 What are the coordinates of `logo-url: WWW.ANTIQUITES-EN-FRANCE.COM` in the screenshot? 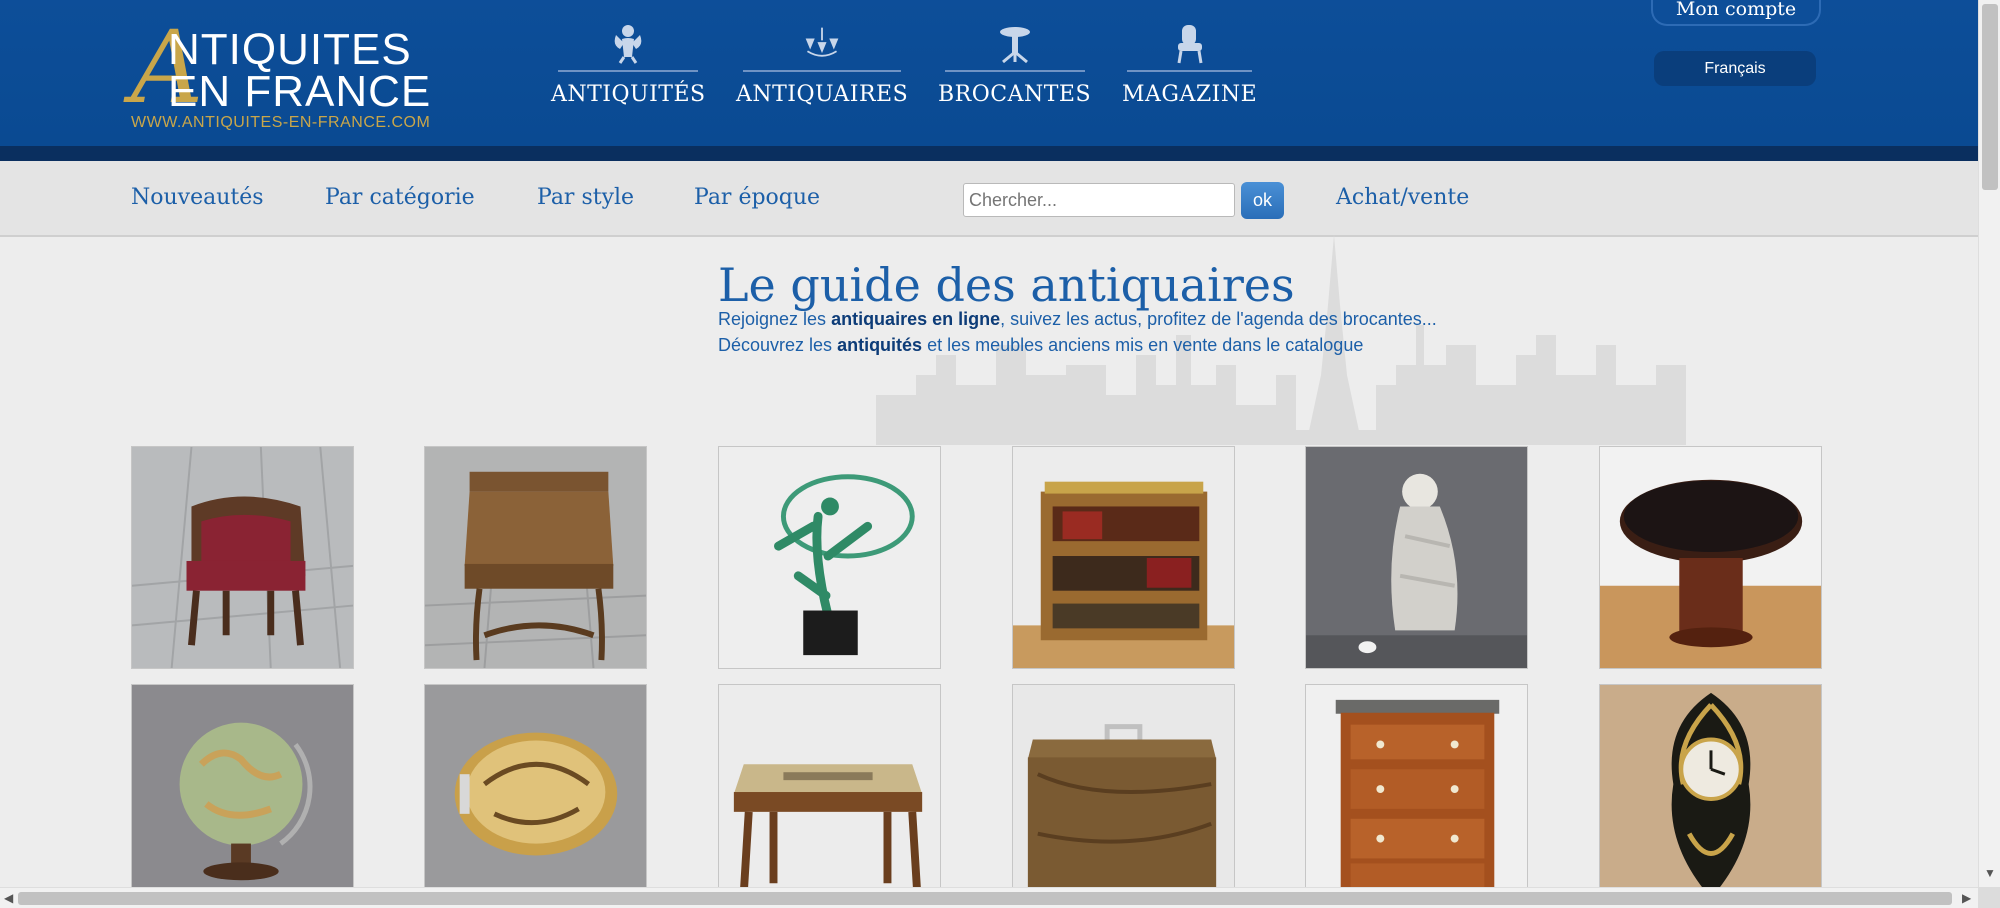 It's located at (281, 122).